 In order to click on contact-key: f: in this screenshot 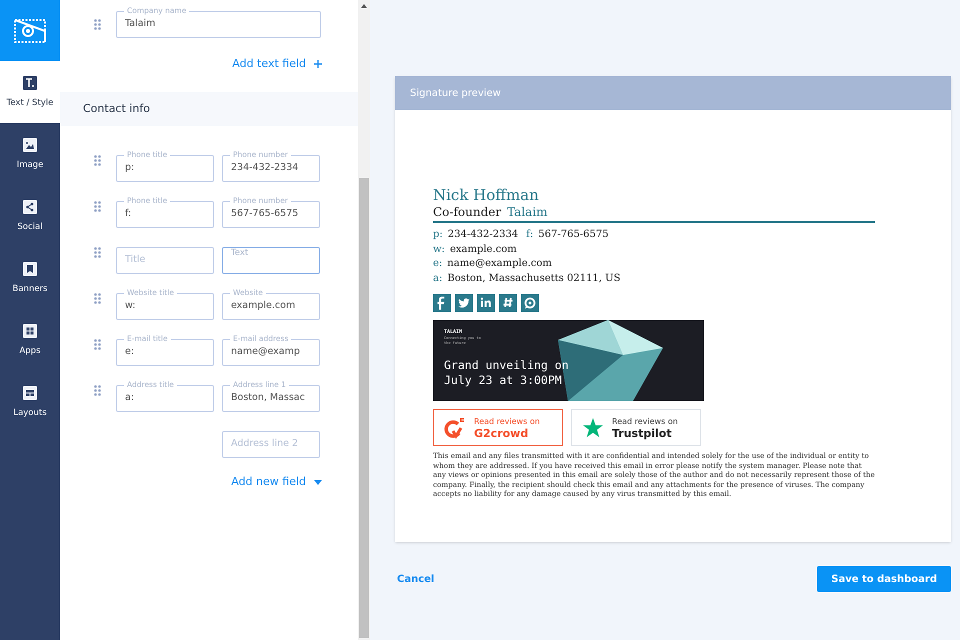, I will do `click(530, 235)`.